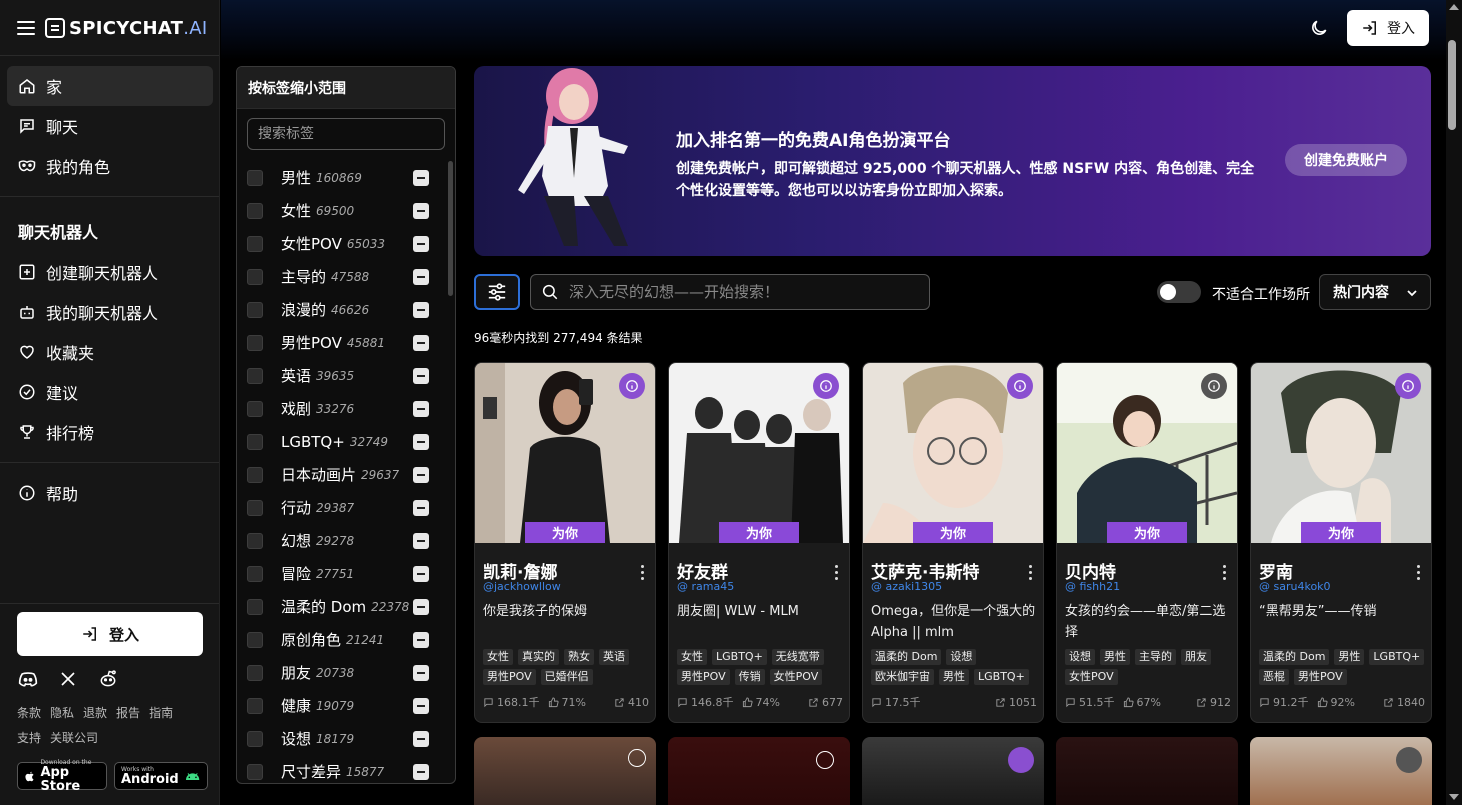 The image size is (1462, 805). What do you see at coordinates (906, 657) in the screenshot?
I see `card-tag: 温柔的 Dom` at bounding box center [906, 657].